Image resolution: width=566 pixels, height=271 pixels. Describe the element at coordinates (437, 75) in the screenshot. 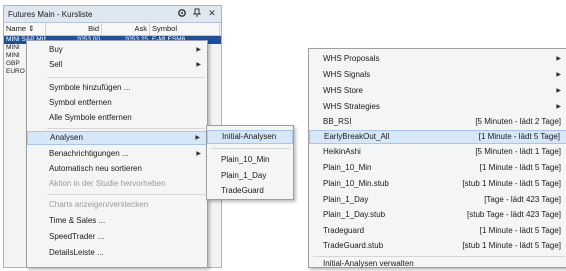

I see `menu-item-whs-signals: WHS Signals ▶` at that location.